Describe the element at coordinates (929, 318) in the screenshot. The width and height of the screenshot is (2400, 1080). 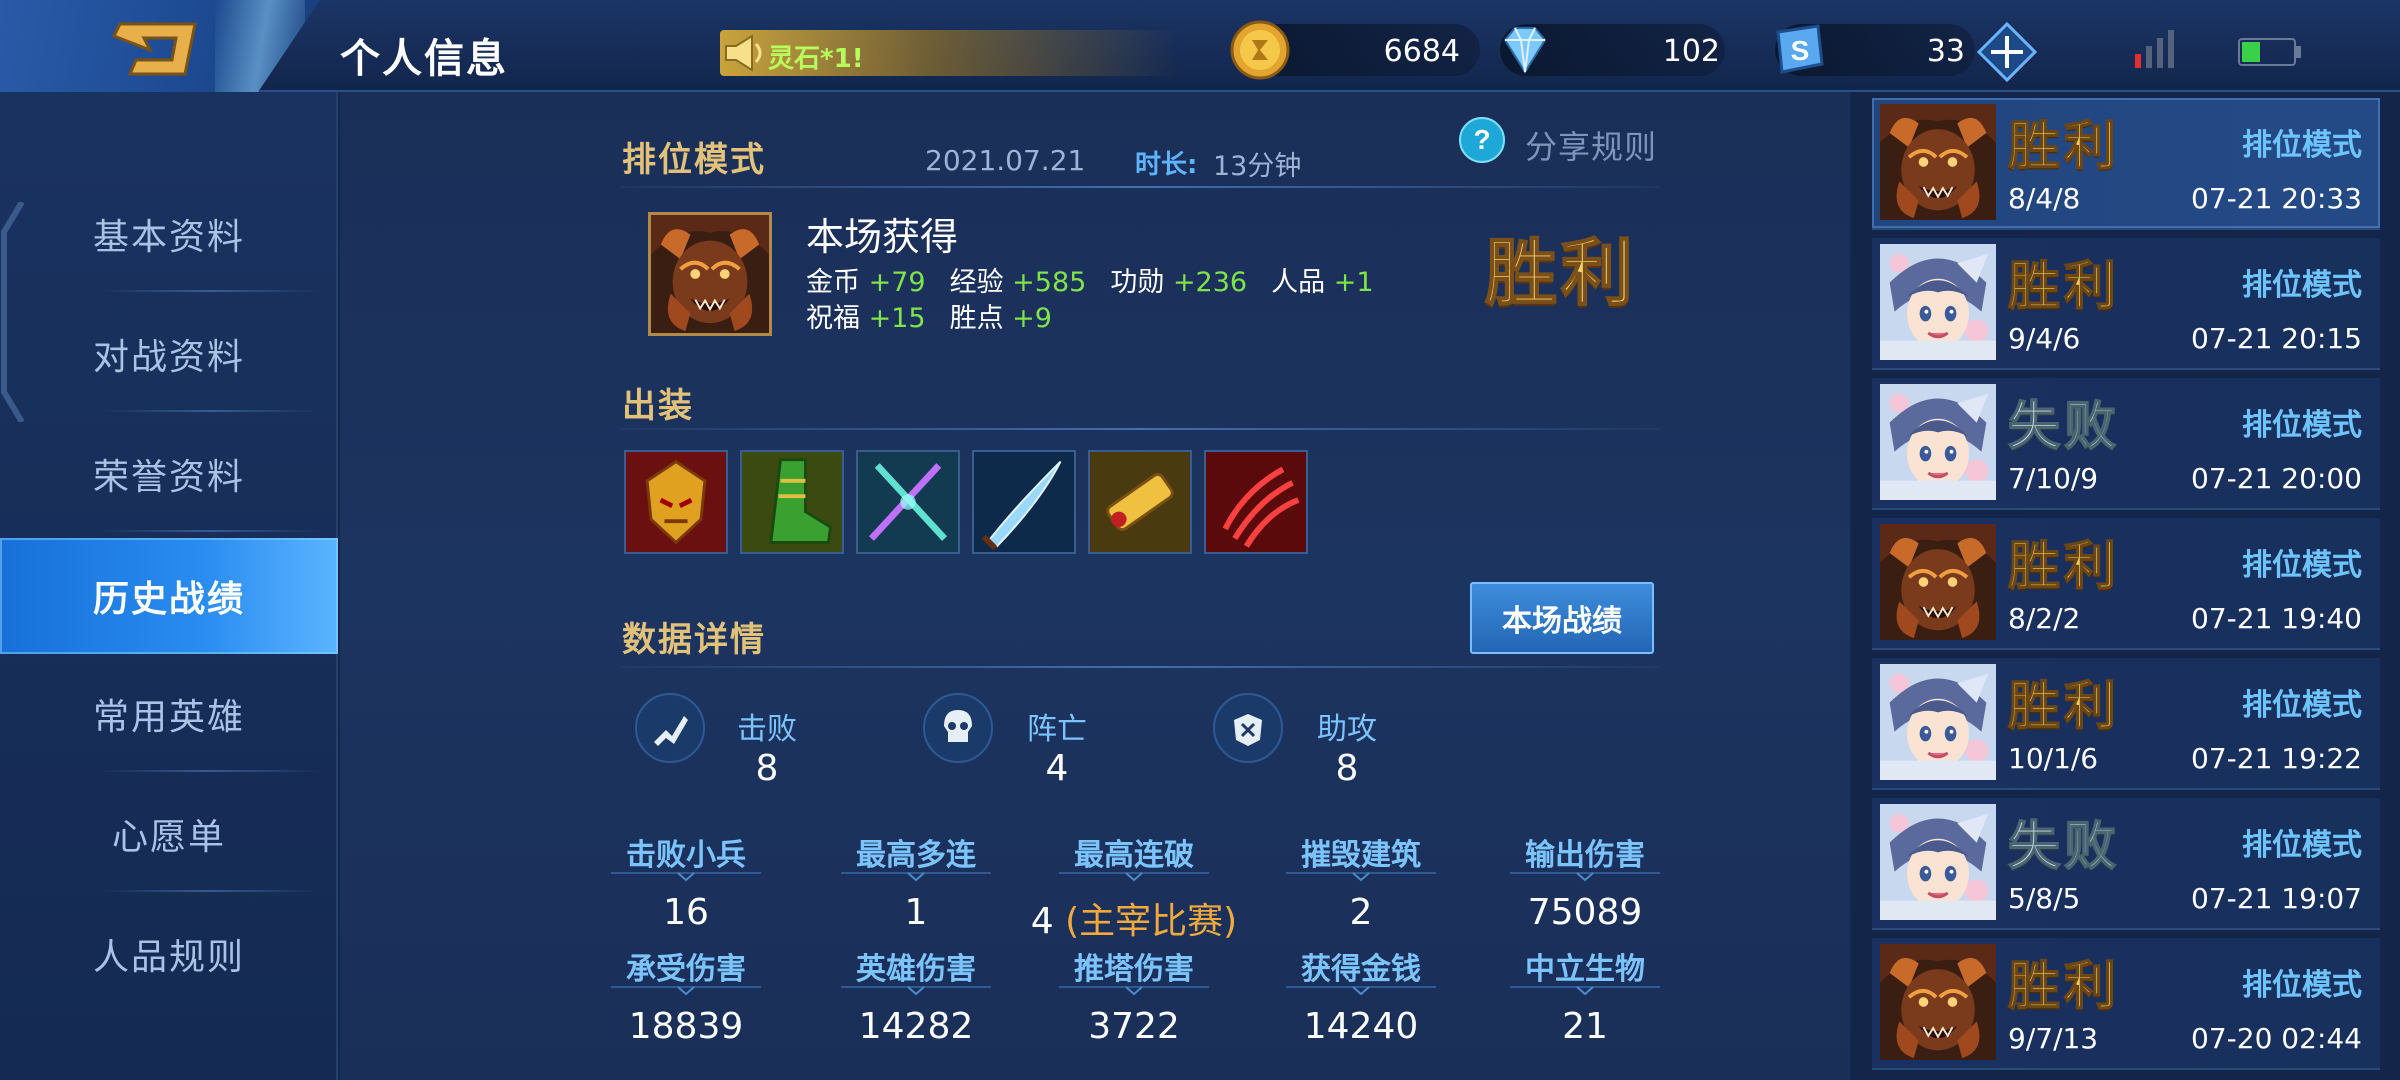
I see `rewards-row-2: 祝福 +15 胜点 +9` at that location.